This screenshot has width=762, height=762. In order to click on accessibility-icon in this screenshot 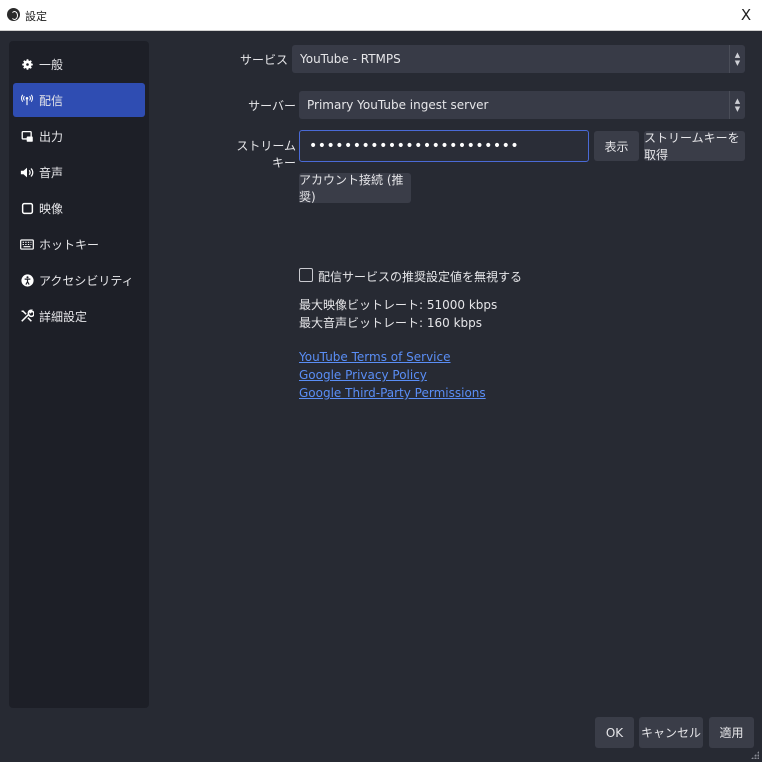, I will do `click(27, 280)`.